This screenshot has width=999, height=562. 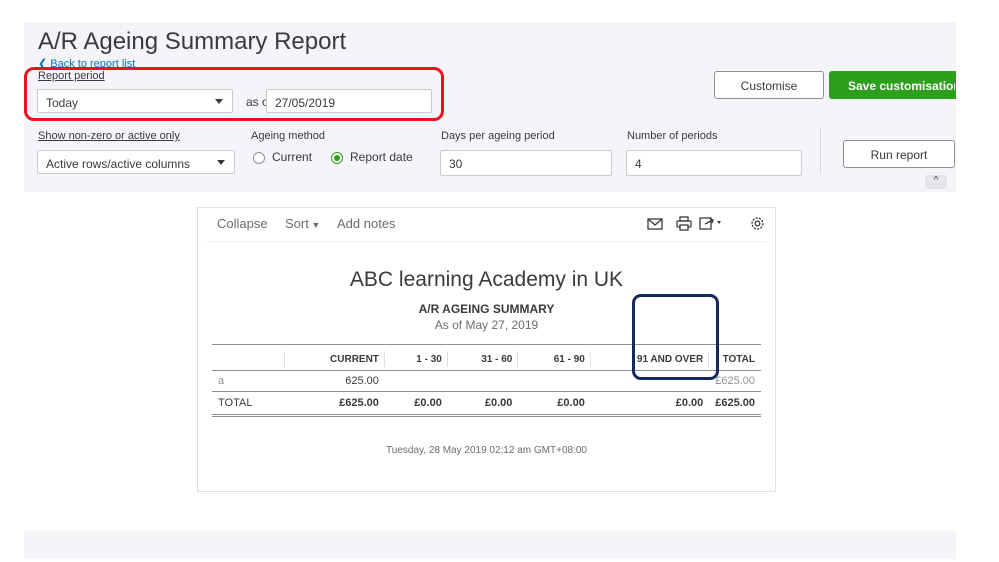 I want to click on cell-61-90: £0.00, so click(x=554, y=404).